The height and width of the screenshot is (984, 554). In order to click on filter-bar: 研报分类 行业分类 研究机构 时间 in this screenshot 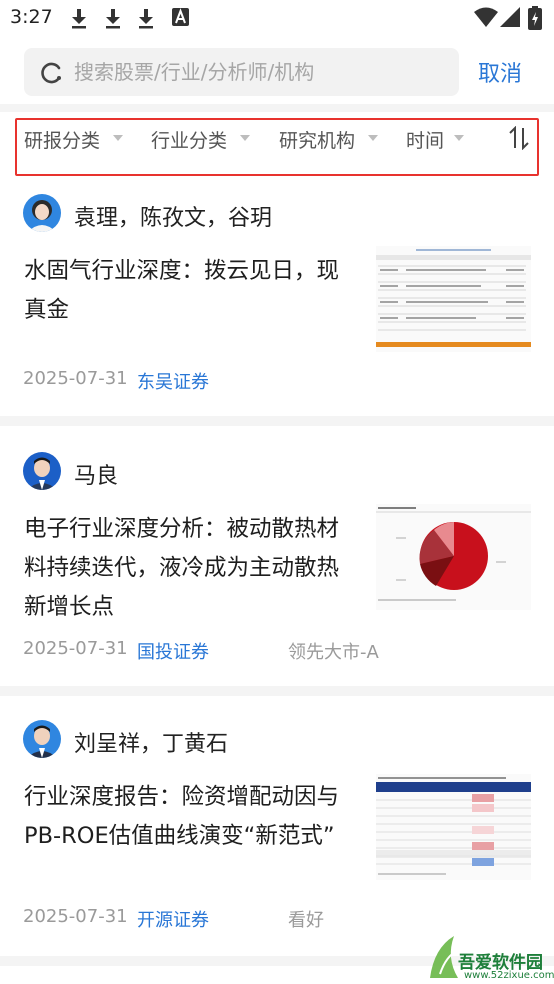, I will do `click(277, 147)`.